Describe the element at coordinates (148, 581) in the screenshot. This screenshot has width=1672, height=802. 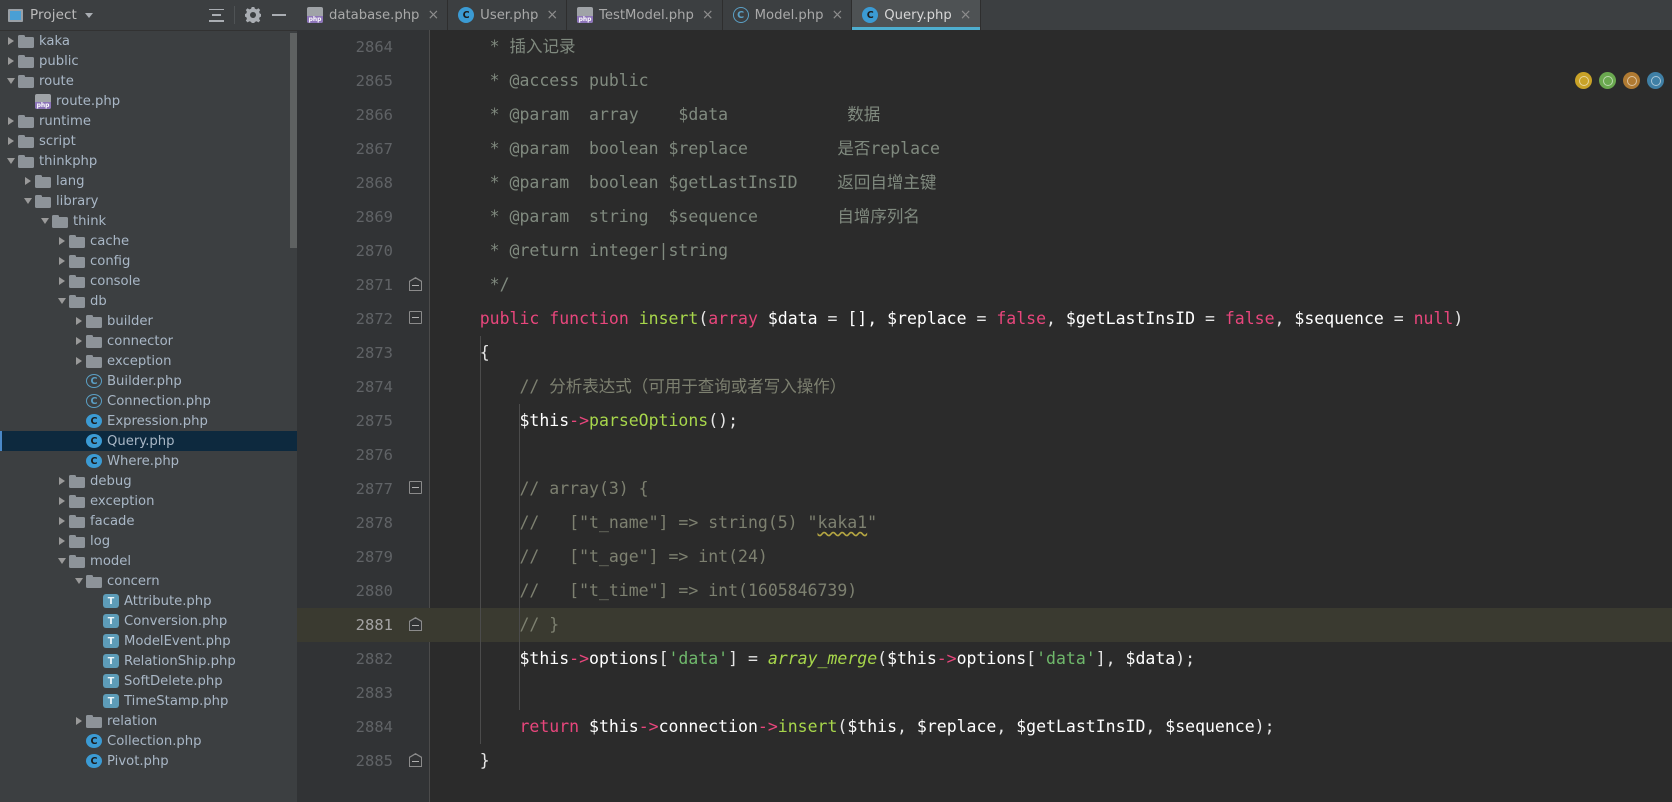
I see `tree-folder-item: concern` at that location.